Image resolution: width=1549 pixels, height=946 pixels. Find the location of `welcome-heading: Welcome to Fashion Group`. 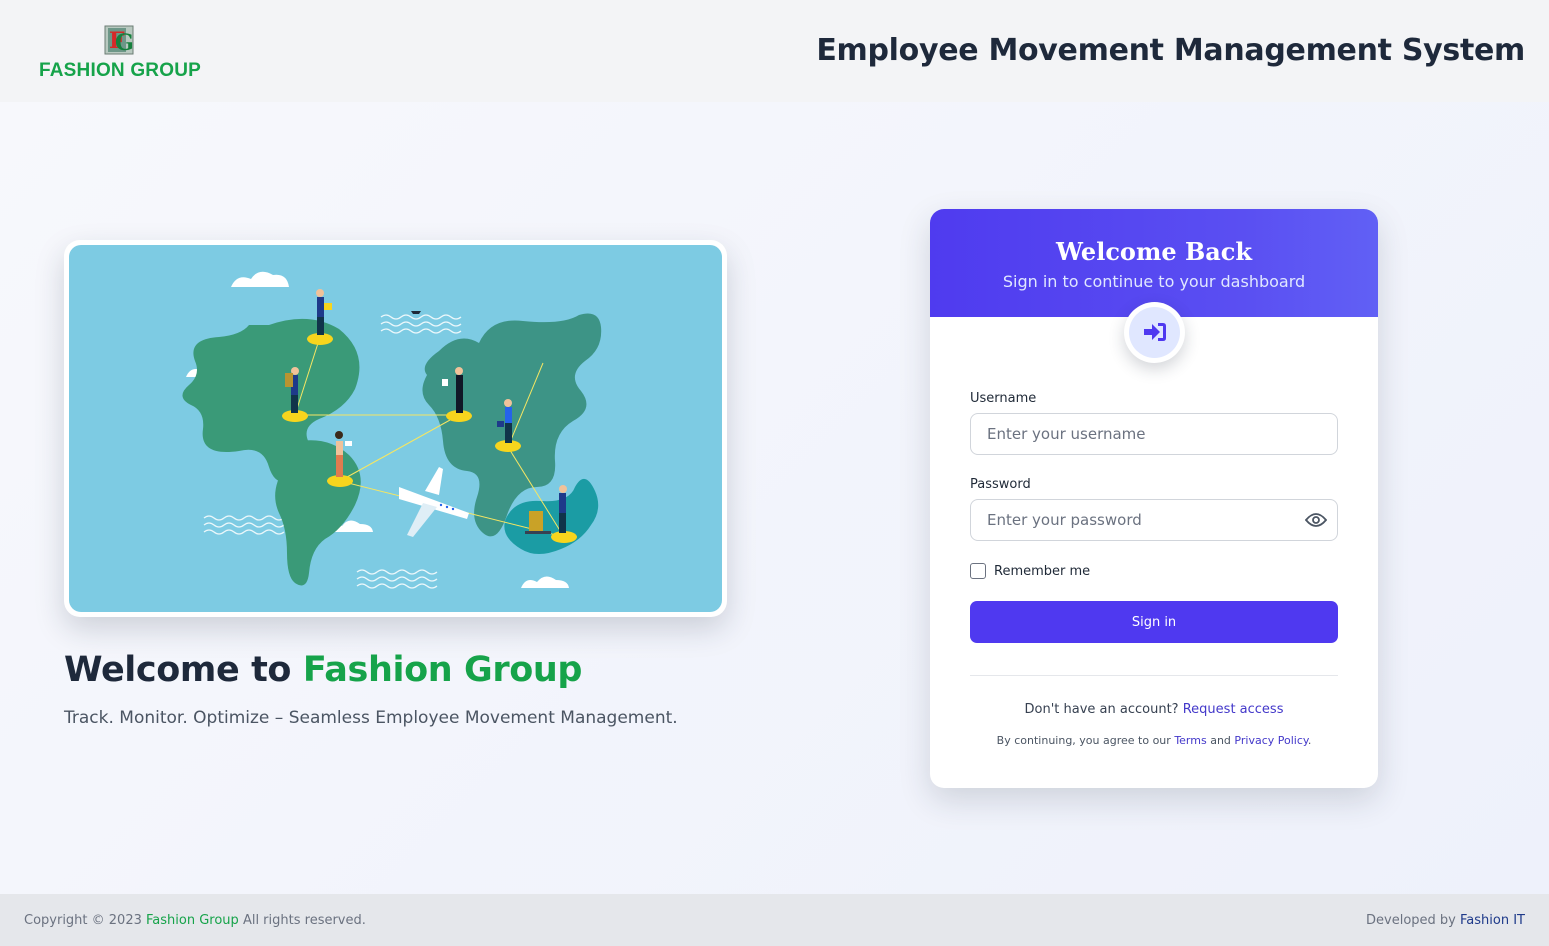

welcome-heading: Welcome to Fashion Group is located at coordinates (323, 670).